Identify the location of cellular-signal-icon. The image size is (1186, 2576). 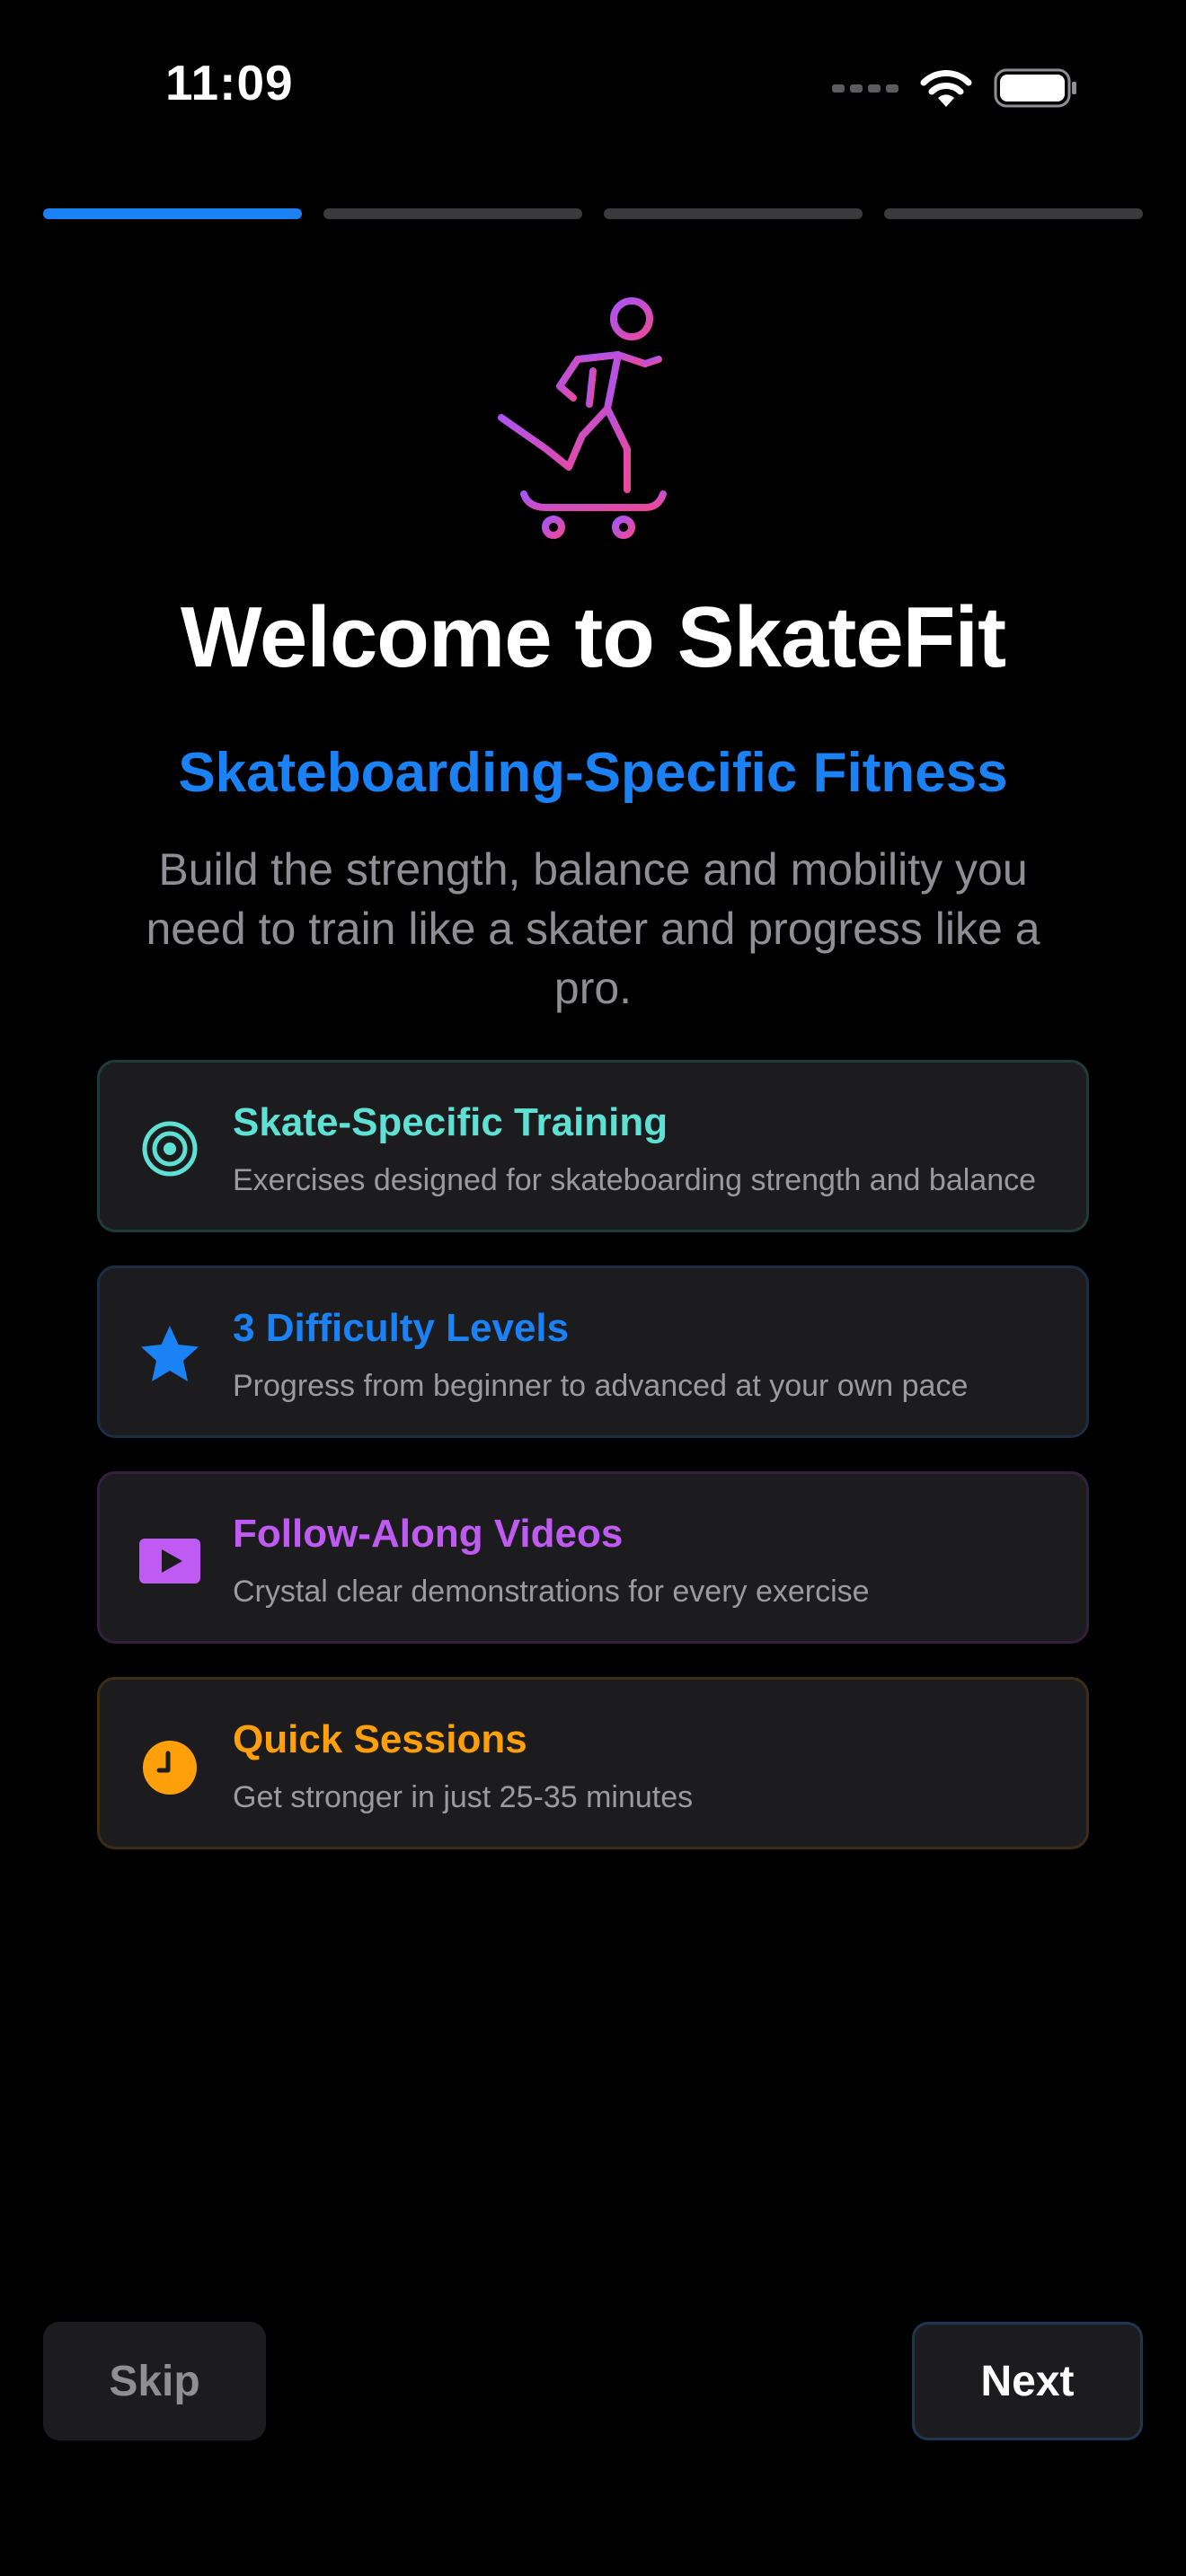
(865, 88).